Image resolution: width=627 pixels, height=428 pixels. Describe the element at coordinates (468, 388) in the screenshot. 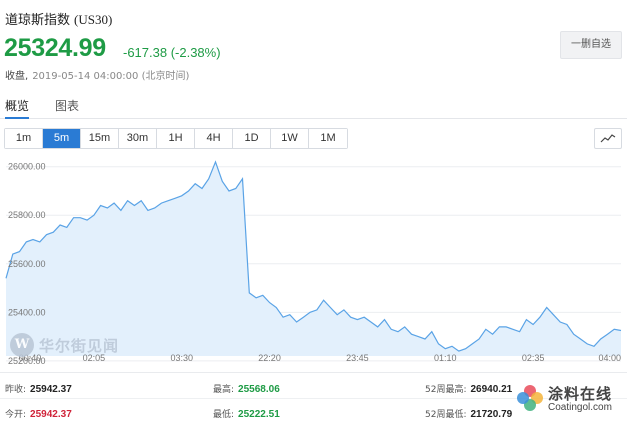

I see `stat-52w-high: 52周最高: 26940.21` at that location.